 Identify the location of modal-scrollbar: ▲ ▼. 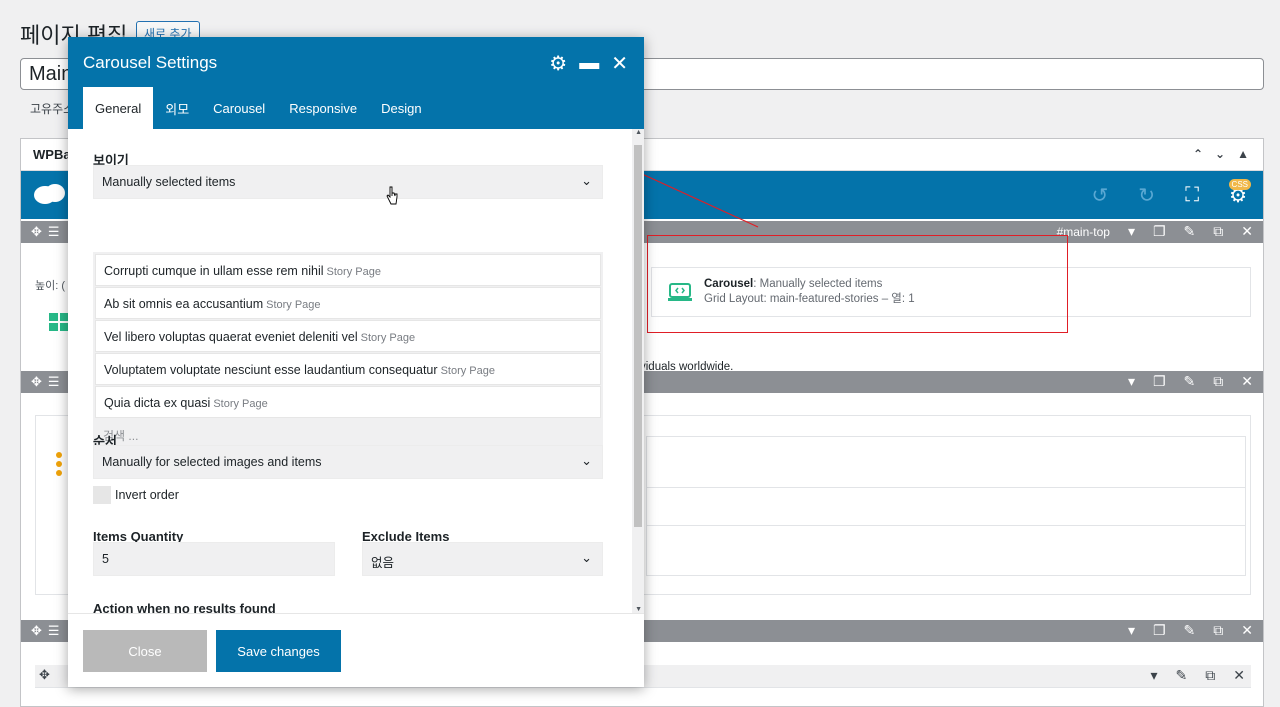
(638, 371).